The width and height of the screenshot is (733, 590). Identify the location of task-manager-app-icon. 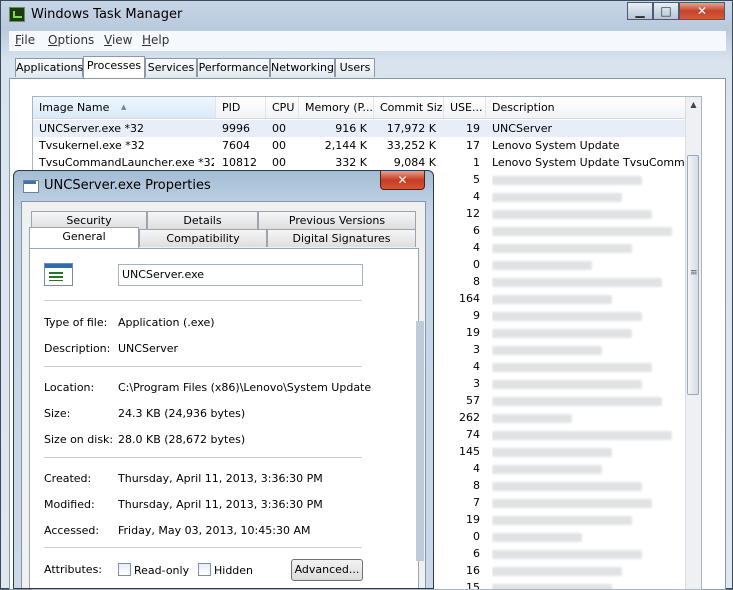
(17, 14).